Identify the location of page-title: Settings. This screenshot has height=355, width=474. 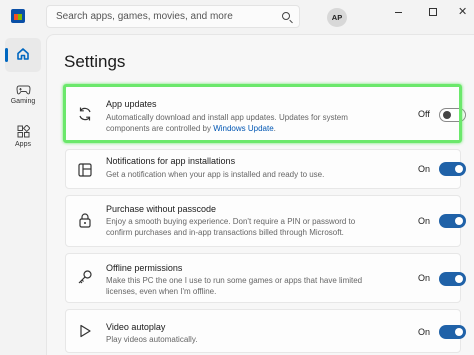
(95, 61).